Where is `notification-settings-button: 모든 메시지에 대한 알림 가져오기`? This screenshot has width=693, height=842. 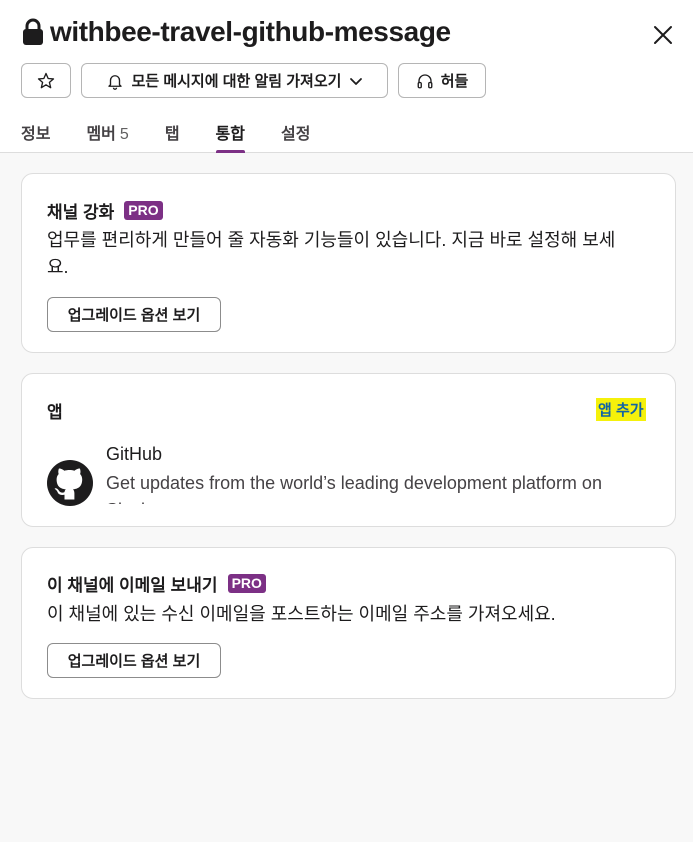
notification-settings-button: 모든 메시지에 대한 알림 가져오기 is located at coordinates (234, 80).